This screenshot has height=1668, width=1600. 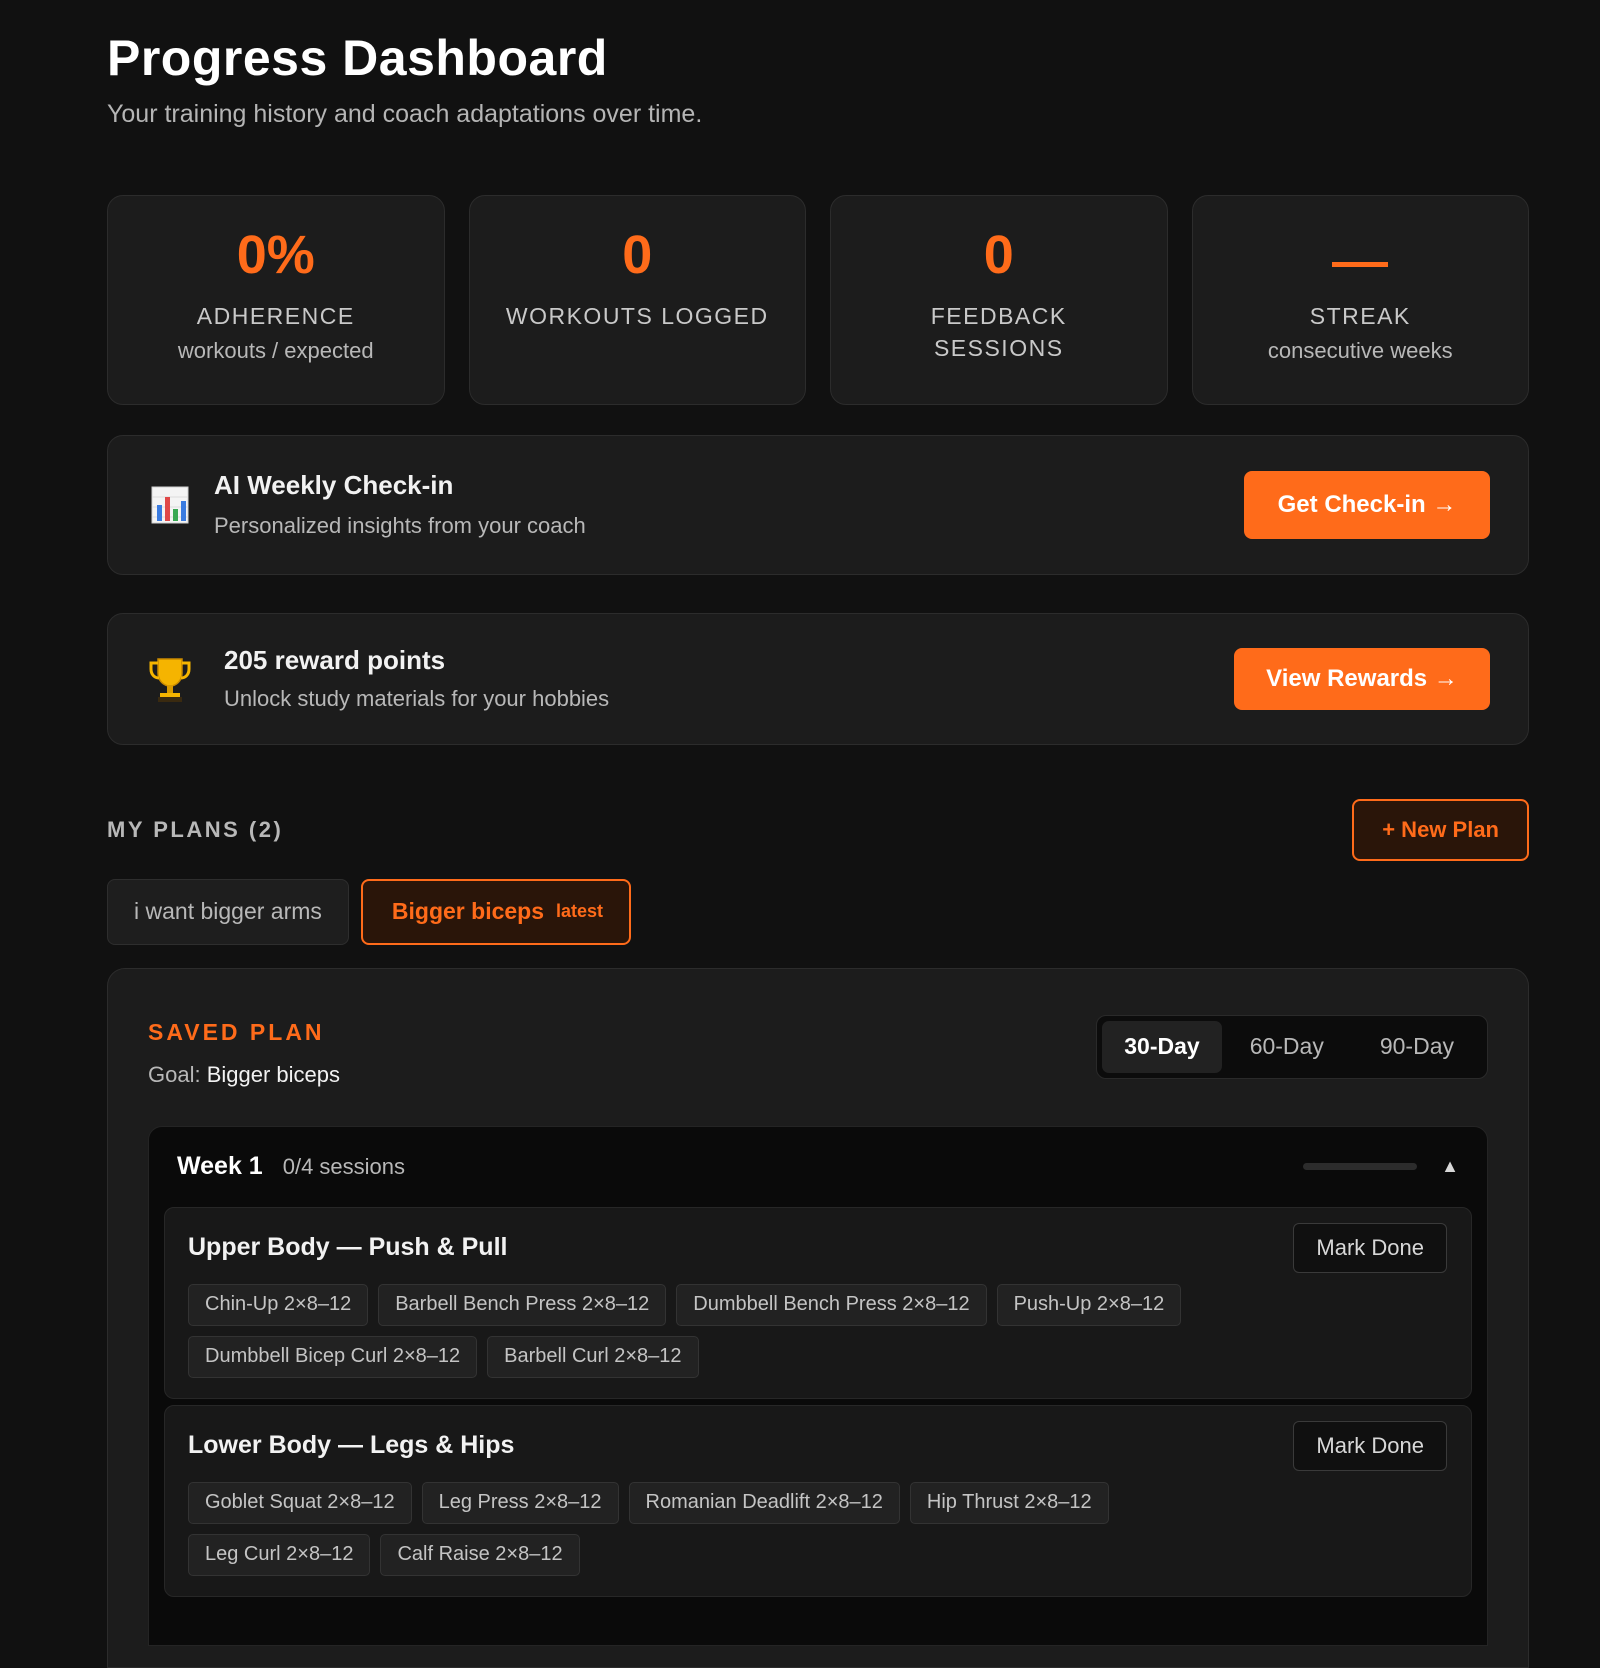 What do you see at coordinates (998, 331) in the screenshot?
I see `stat-label: FEEDBACK SESSIONS` at bounding box center [998, 331].